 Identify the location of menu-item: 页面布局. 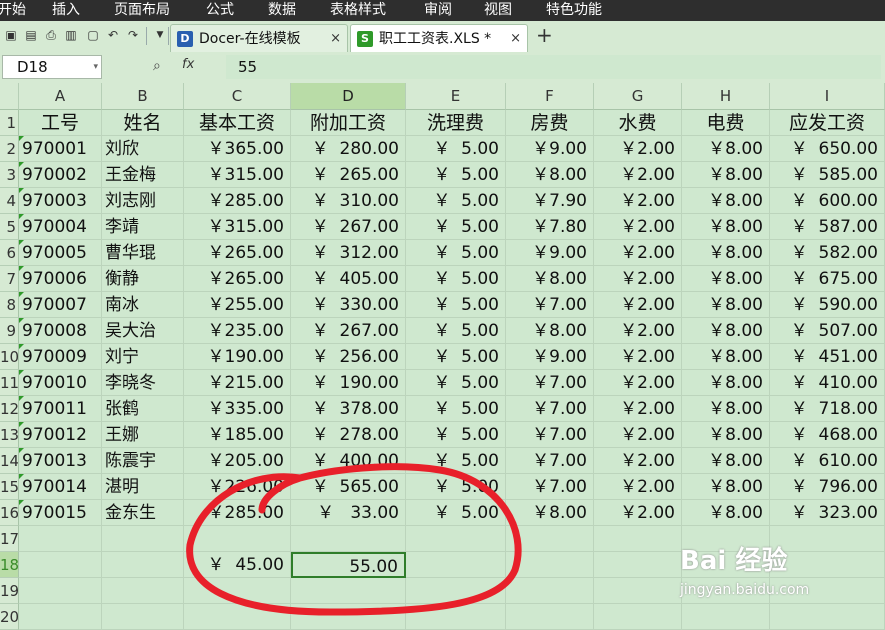
(142, 10).